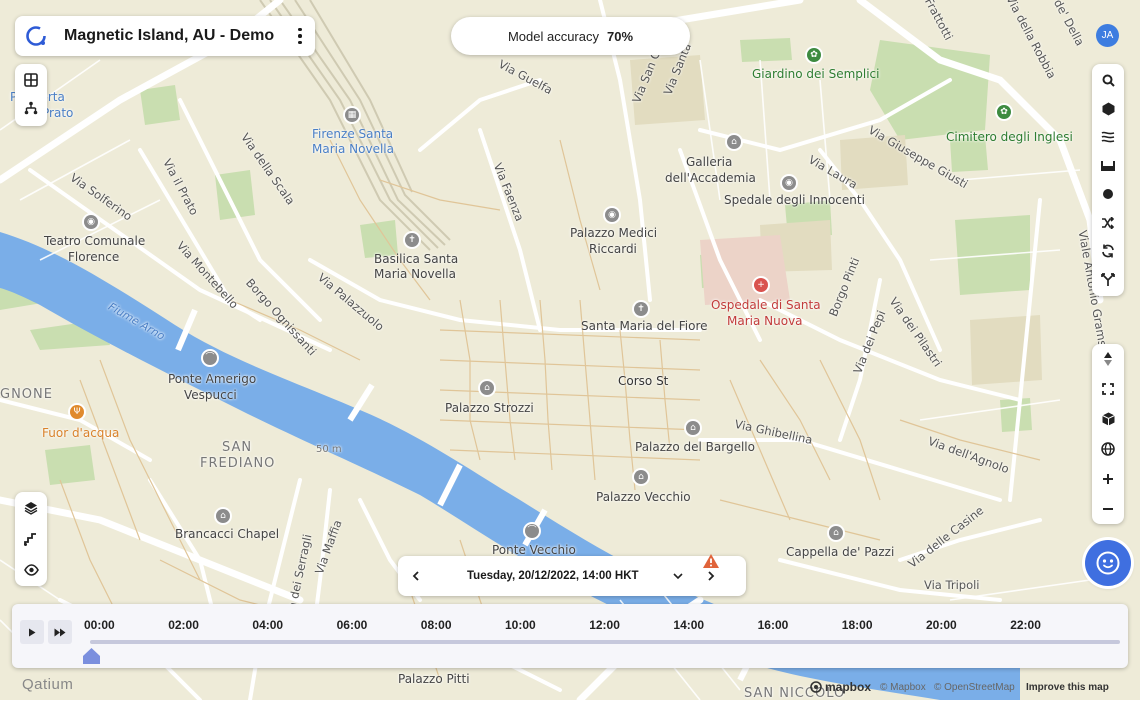 The width and height of the screenshot is (1140, 701). What do you see at coordinates (605, 642) in the screenshot?
I see `timeline-track` at bounding box center [605, 642].